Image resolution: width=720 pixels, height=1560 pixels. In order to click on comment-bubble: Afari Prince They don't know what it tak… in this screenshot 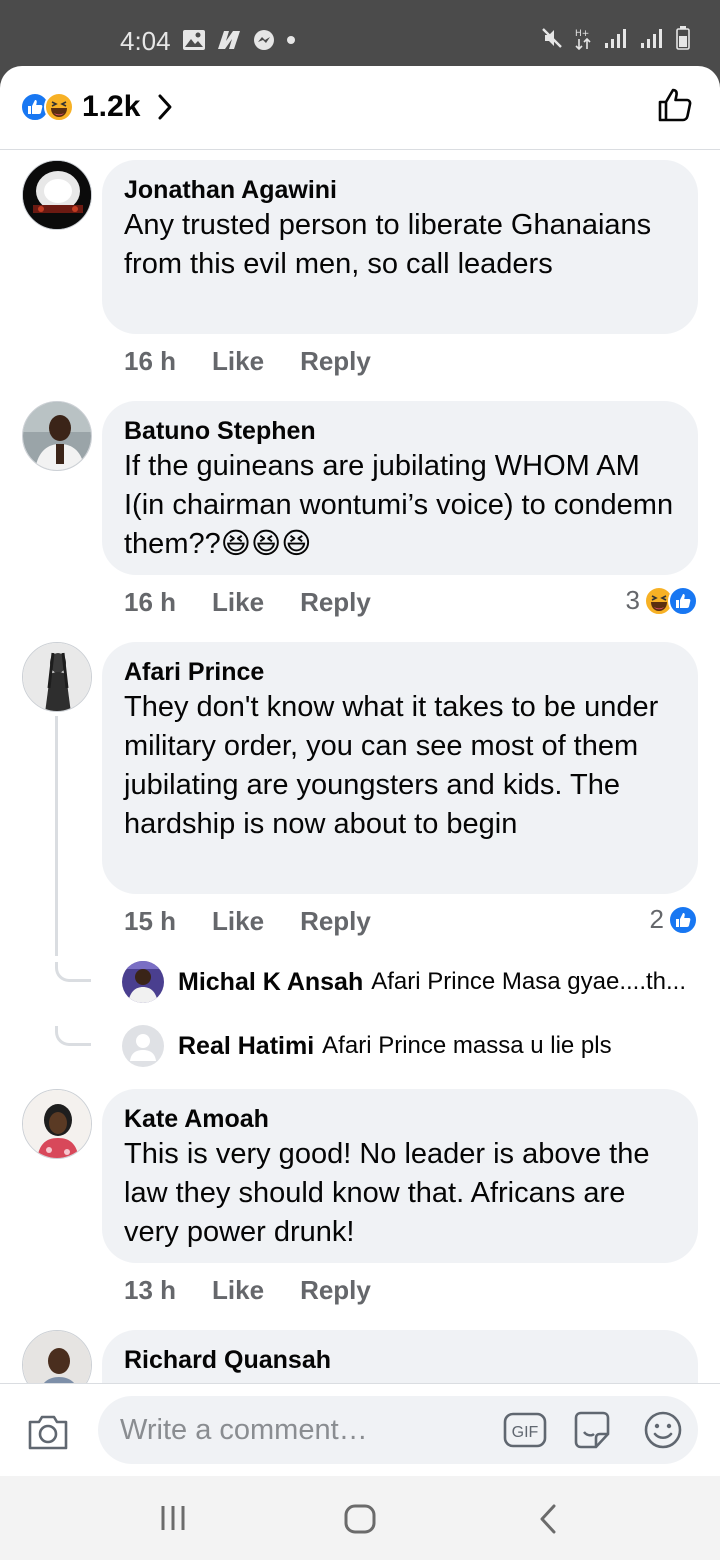, I will do `click(400, 768)`.